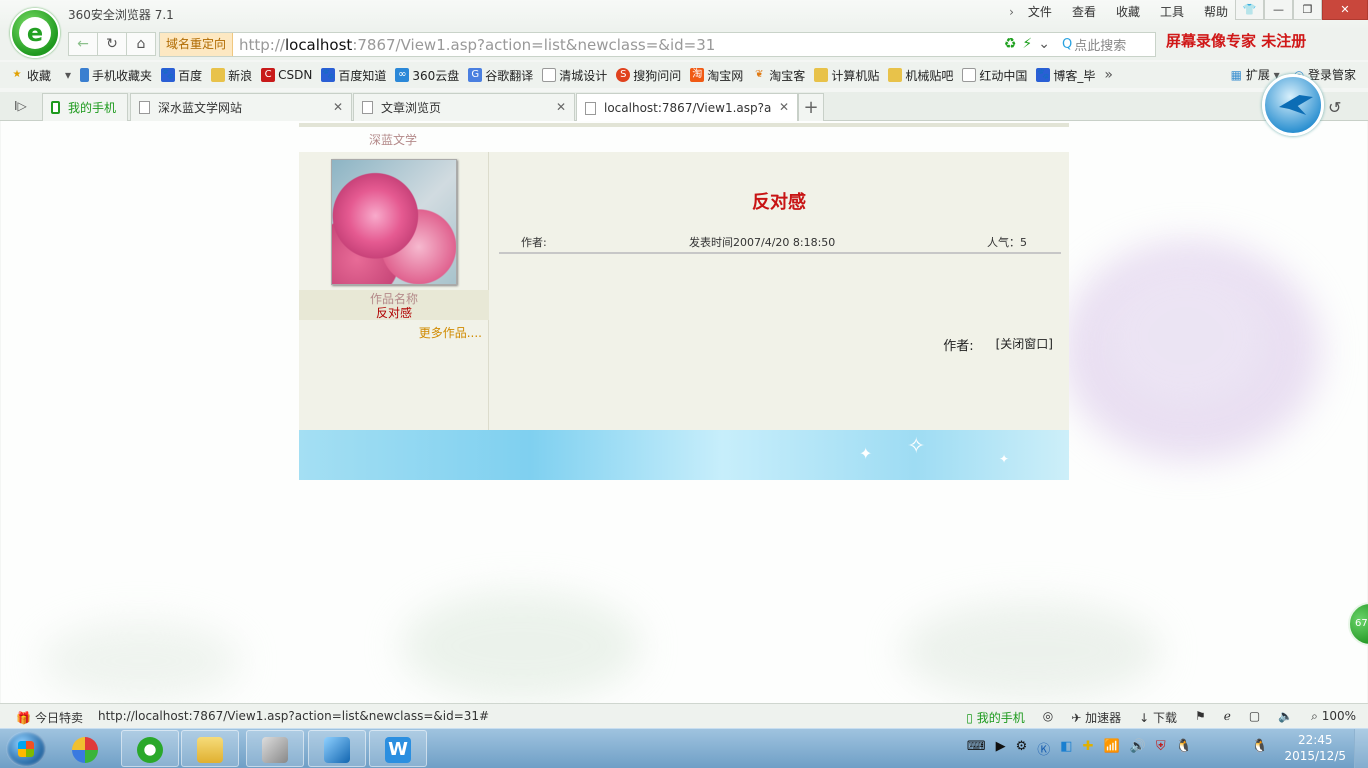 The height and width of the screenshot is (768, 1368). I want to click on menu-view: 查看, so click(1084, 12).